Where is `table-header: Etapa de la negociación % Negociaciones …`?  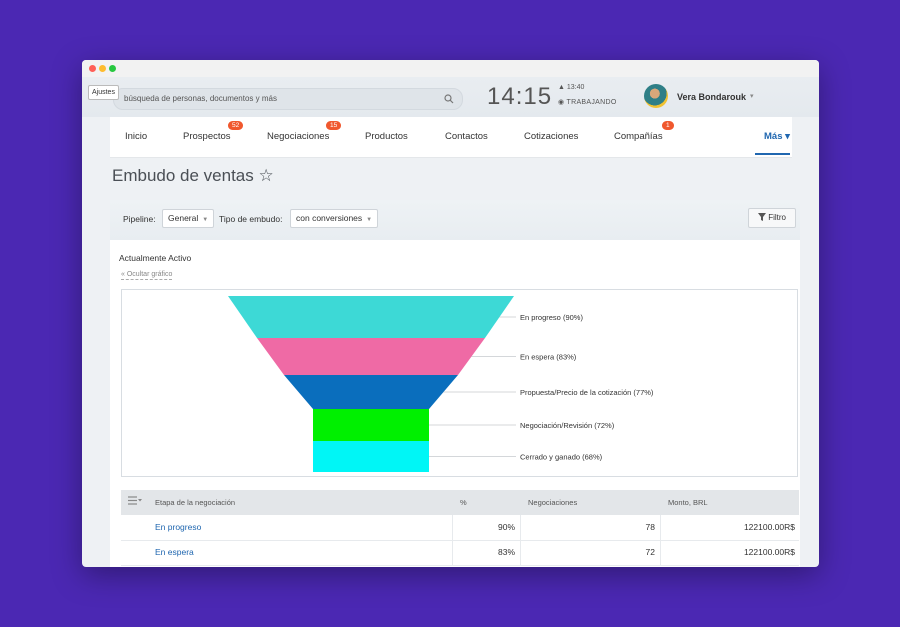
table-header: Etapa de la negociación % Negociaciones … is located at coordinates (460, 502).